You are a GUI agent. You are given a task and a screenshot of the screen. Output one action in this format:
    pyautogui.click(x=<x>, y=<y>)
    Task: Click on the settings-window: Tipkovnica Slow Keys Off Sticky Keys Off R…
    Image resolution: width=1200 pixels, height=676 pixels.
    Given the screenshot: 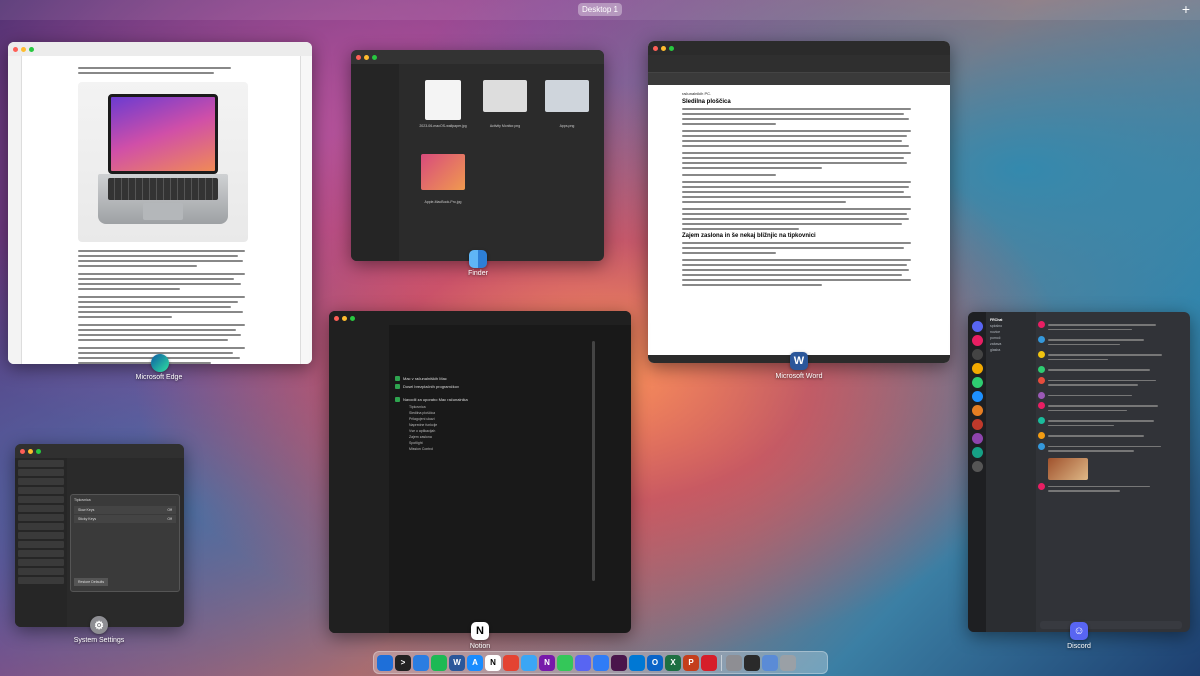 What is the action you would take?
    pyautogui.click(x=99, y=535)
    